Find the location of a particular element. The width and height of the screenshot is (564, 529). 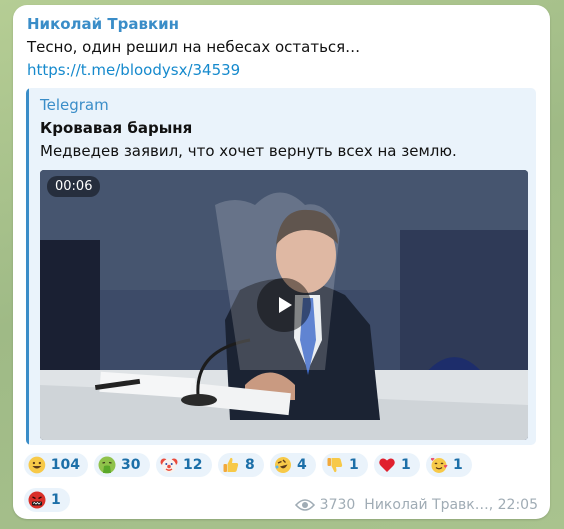

view-count: 3730 is located at coordinates (337, 505).